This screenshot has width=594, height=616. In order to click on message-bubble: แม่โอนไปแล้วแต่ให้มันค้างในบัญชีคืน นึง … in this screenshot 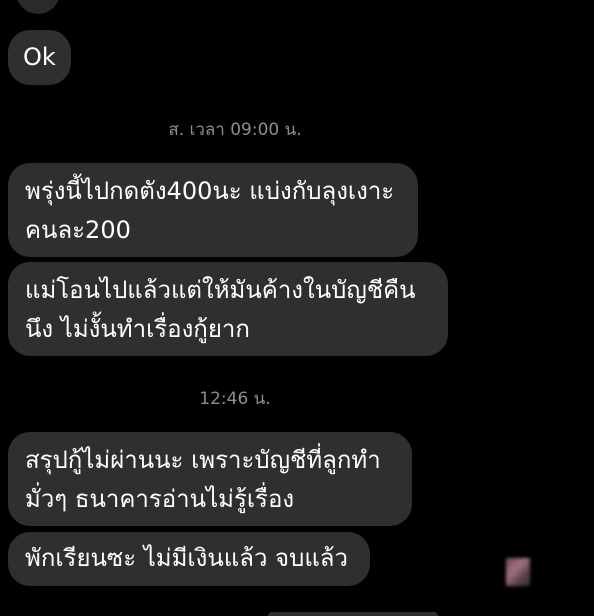, I will do `click(228, 309)`.